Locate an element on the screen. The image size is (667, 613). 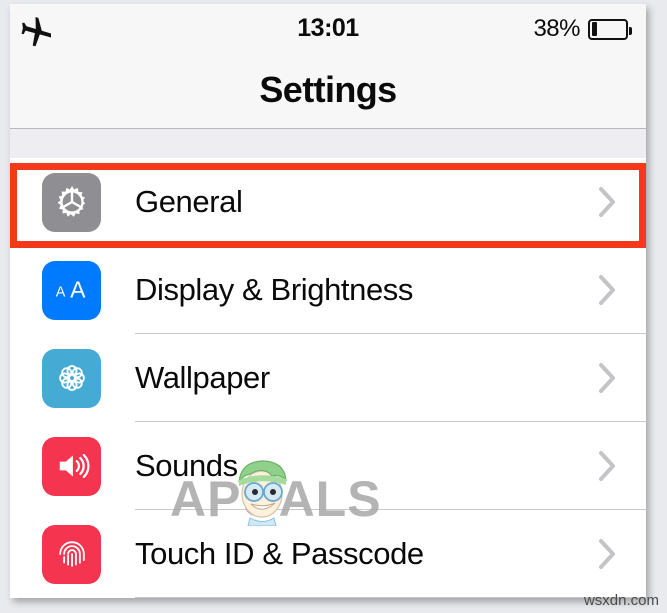
settings-row-label: Touch ID & Passcode is located at coordinates (279, 553).